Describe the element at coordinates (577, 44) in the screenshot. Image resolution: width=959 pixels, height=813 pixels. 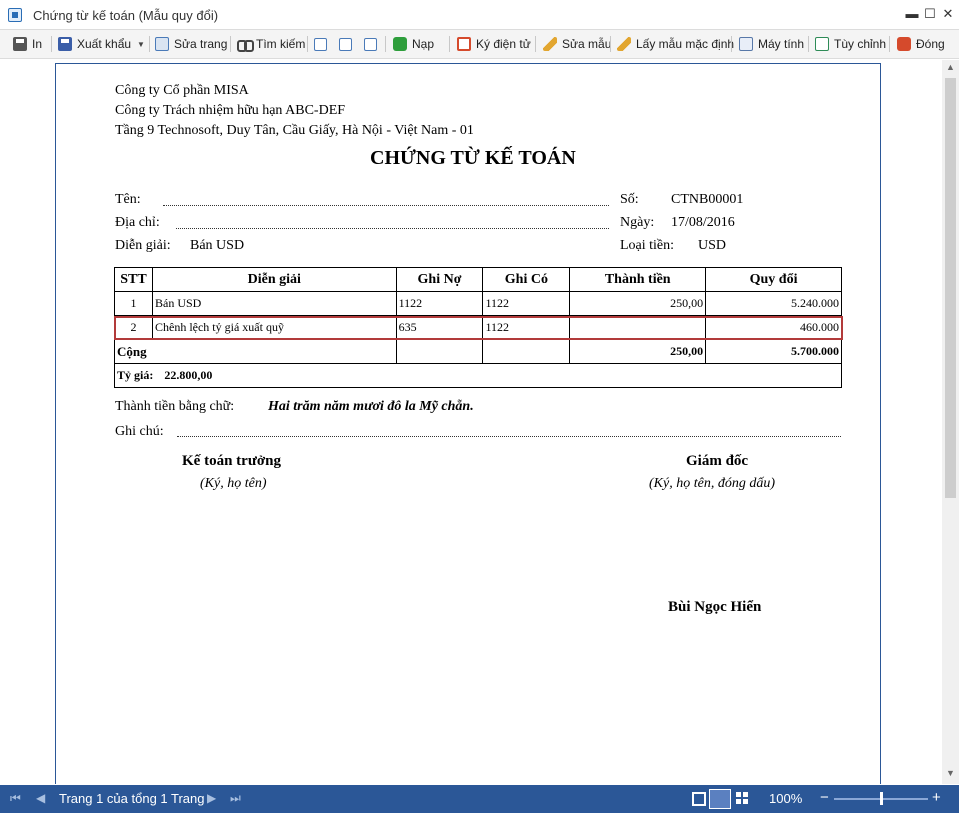
I see `edit-template-button: Sửa mẫu` at that location.